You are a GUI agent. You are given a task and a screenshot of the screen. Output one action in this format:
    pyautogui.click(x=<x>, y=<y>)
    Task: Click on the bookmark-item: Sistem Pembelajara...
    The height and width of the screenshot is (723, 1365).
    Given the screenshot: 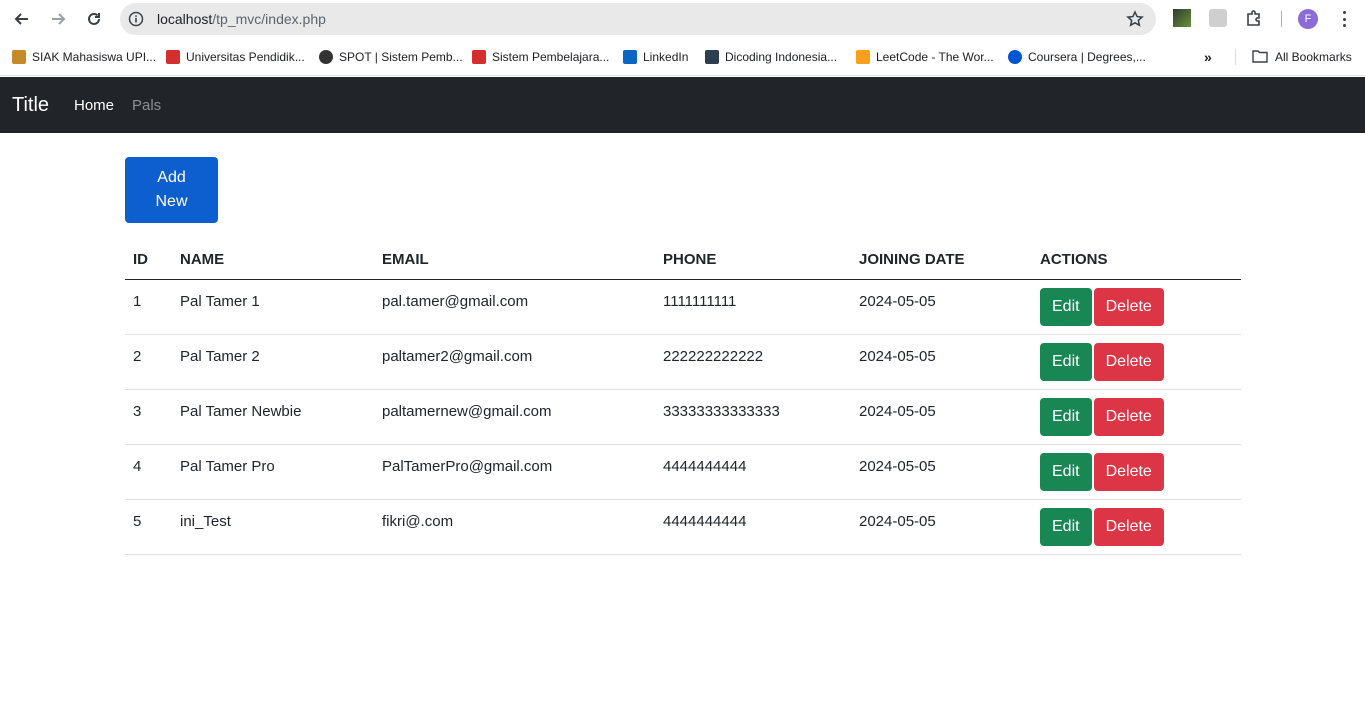 What is the action you would take?
    pyautogui.click(x=540, y=57)
    